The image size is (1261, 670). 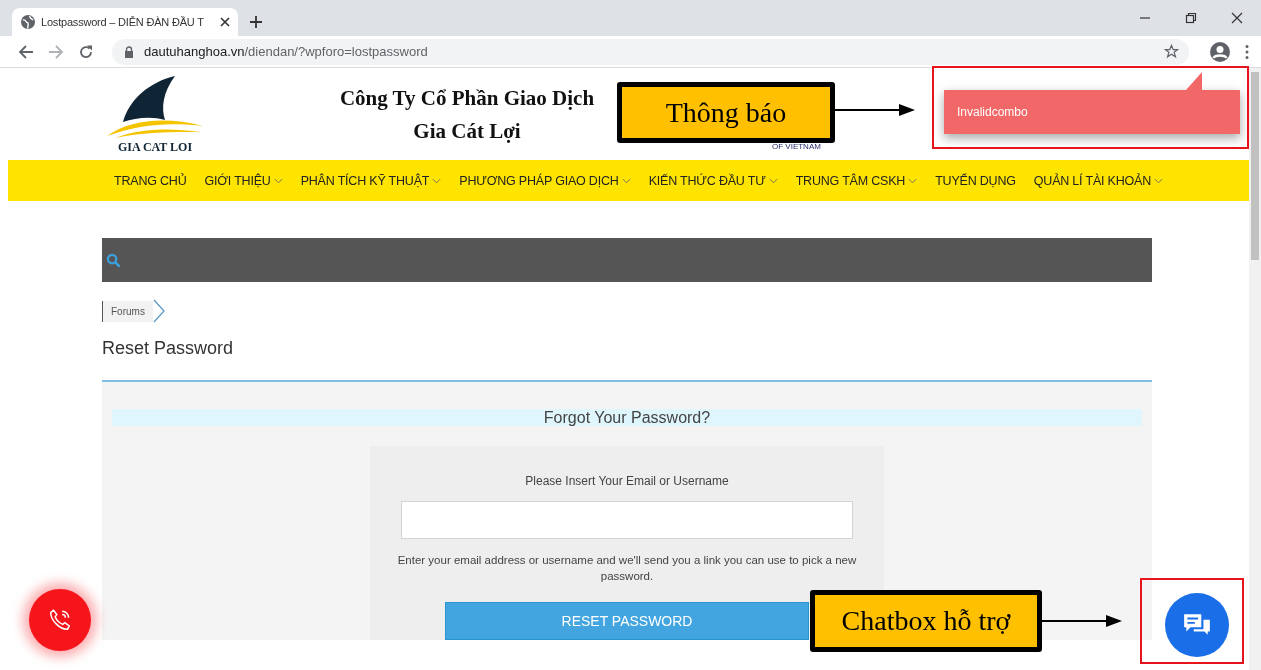 What do you see at coordinates (975, 180) in the screenshot?
I see `nav-menu-item: TUYỂN DỤNG` at bounding box center [975, 180].